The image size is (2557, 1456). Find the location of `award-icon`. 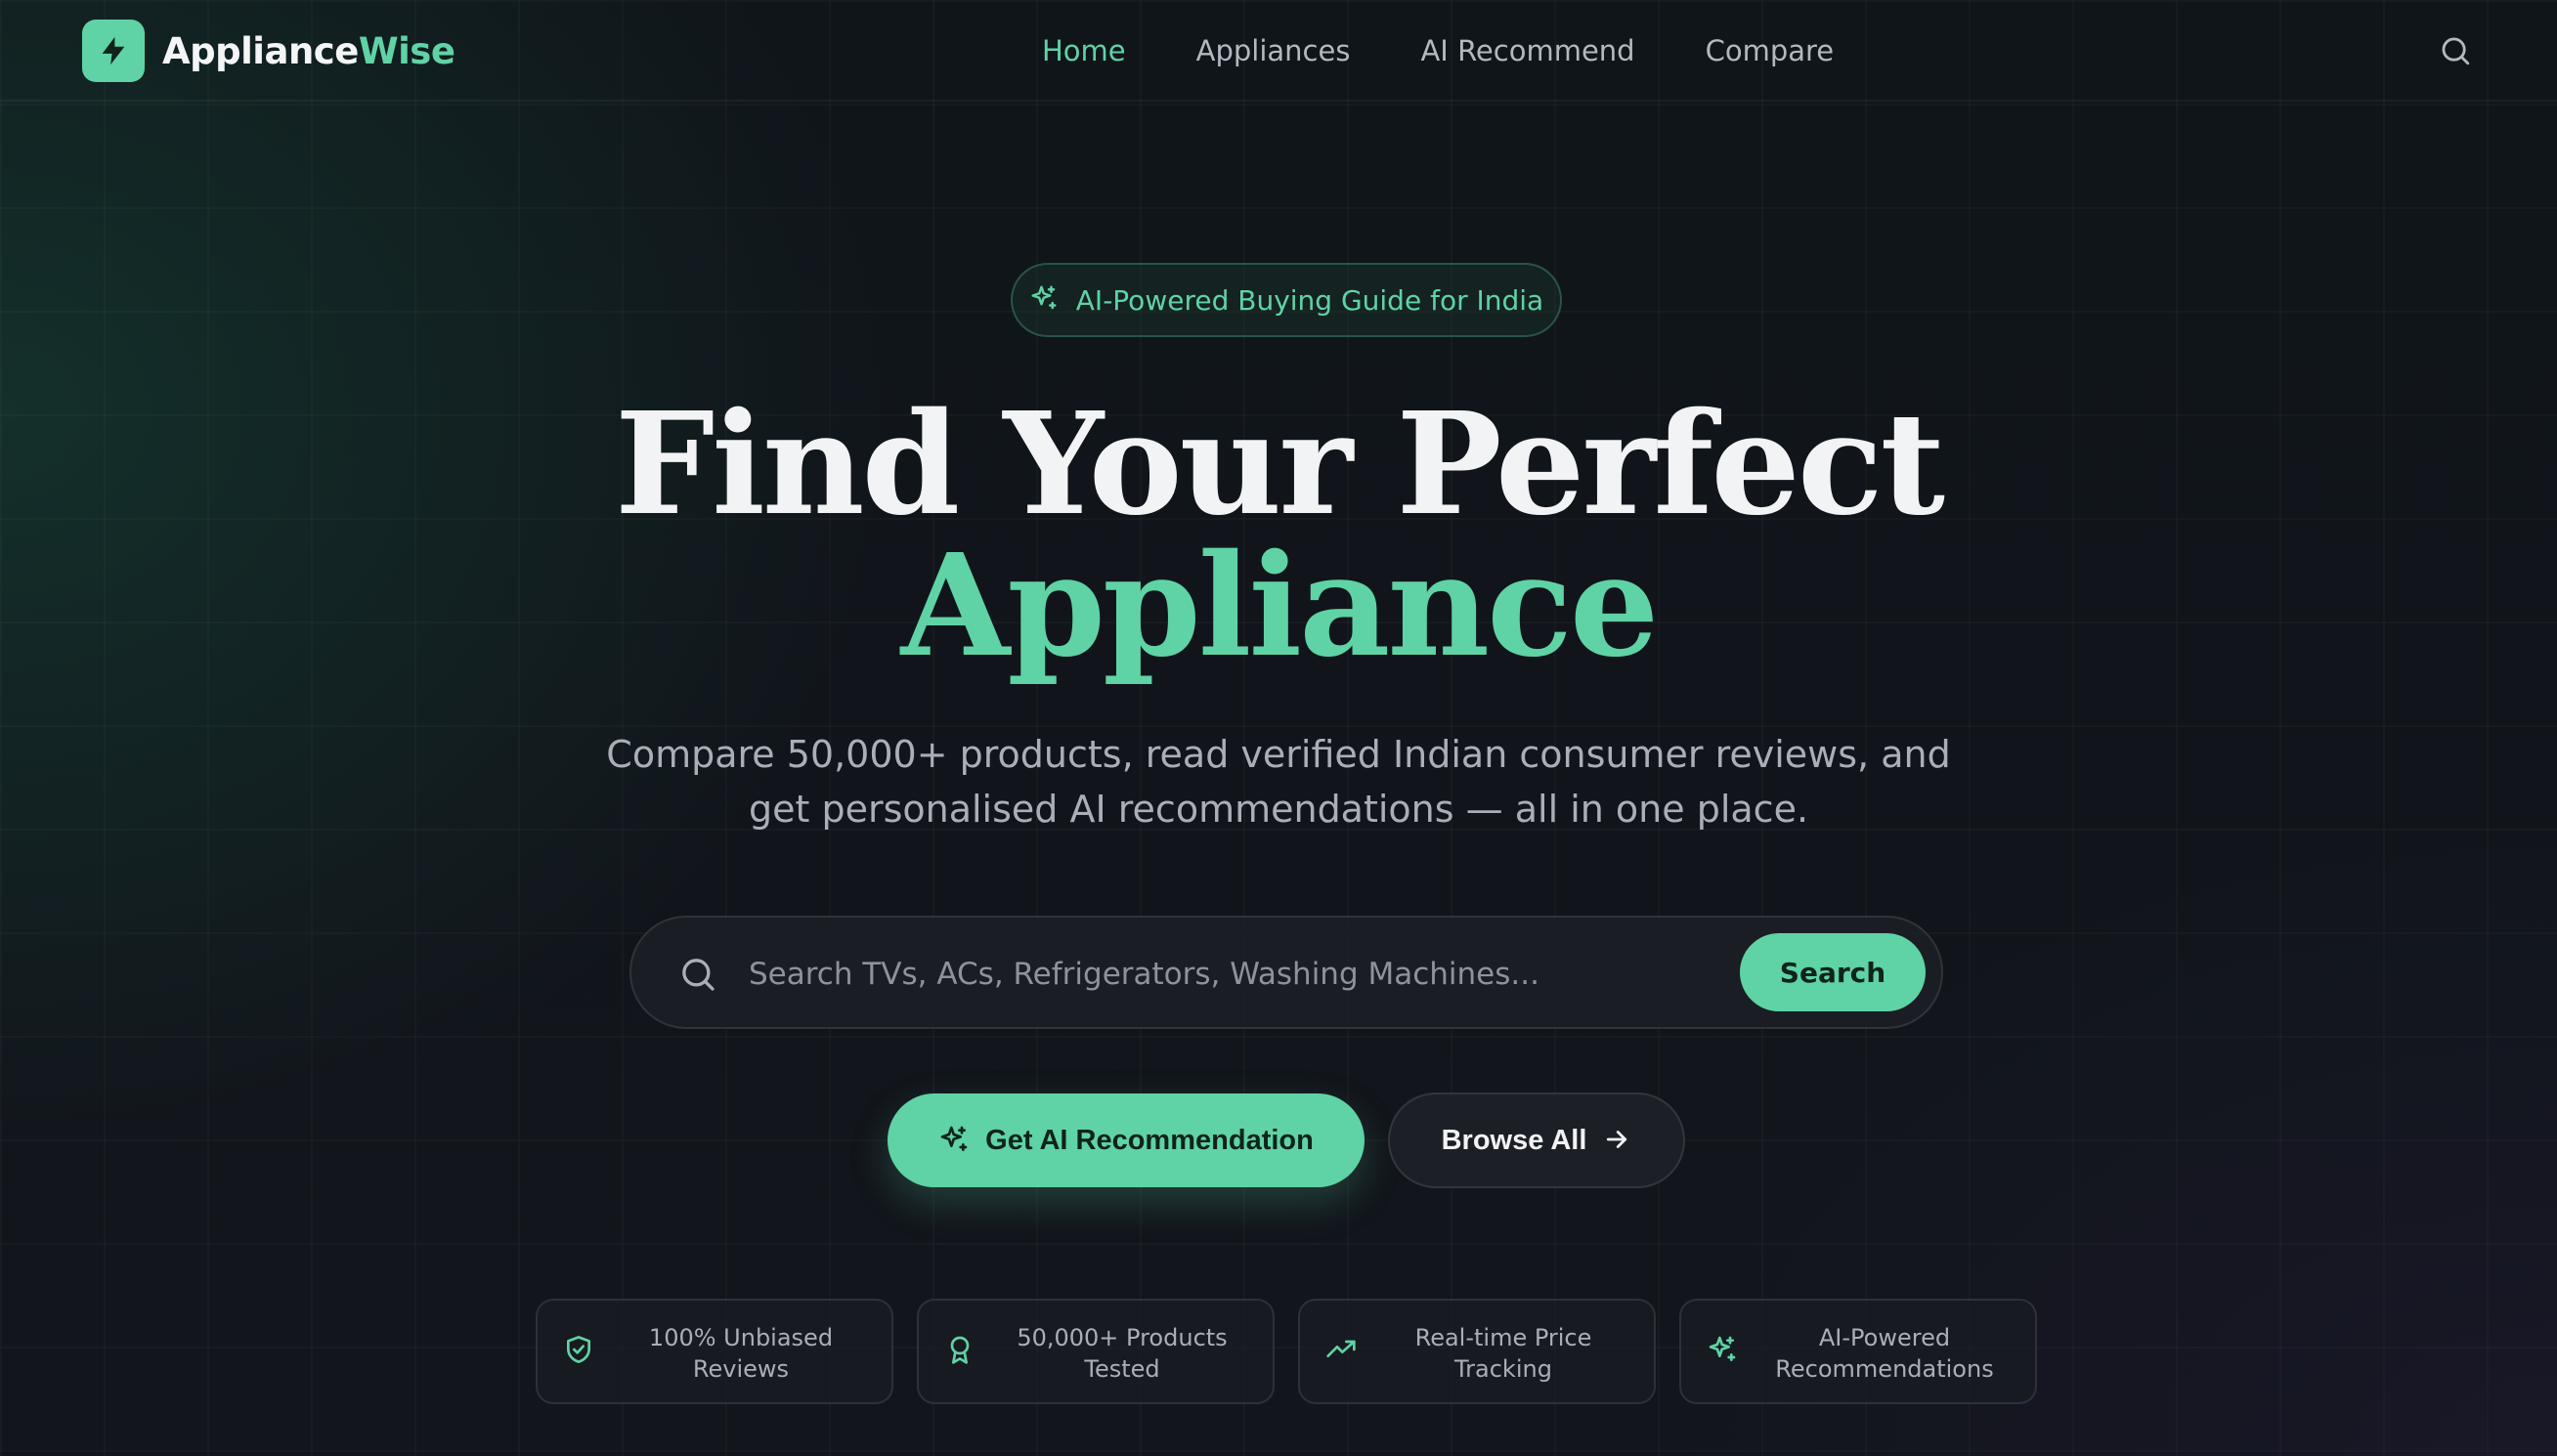

award-icon is located at coordinates (961, 1351).